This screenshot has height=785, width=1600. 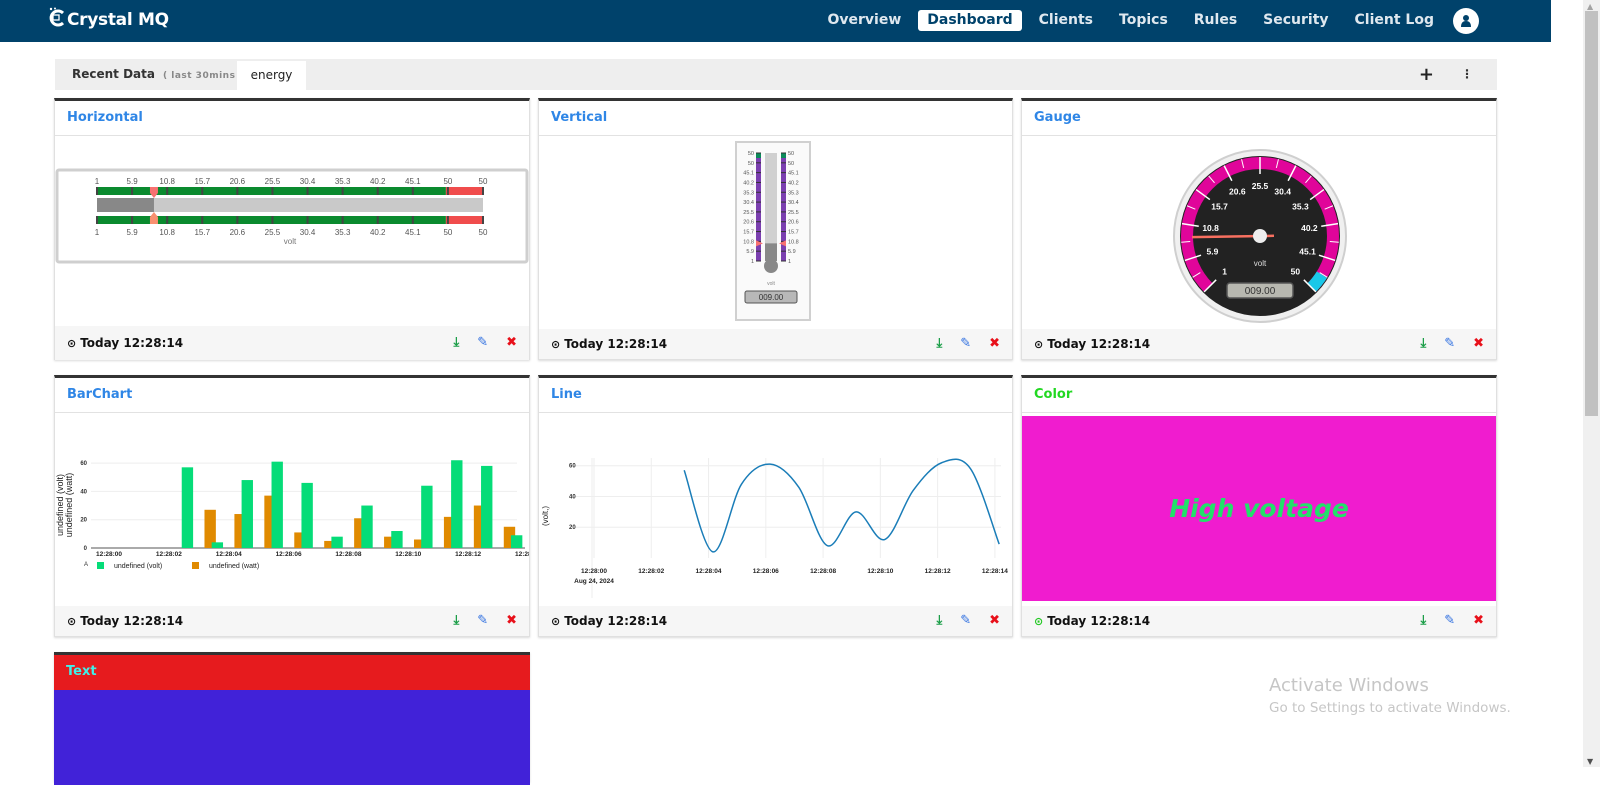 What do you see at coordinates (468, 554) in the screenshot?
I see `x-tick-label: 12:28:12` at bounding box center [468, 554].